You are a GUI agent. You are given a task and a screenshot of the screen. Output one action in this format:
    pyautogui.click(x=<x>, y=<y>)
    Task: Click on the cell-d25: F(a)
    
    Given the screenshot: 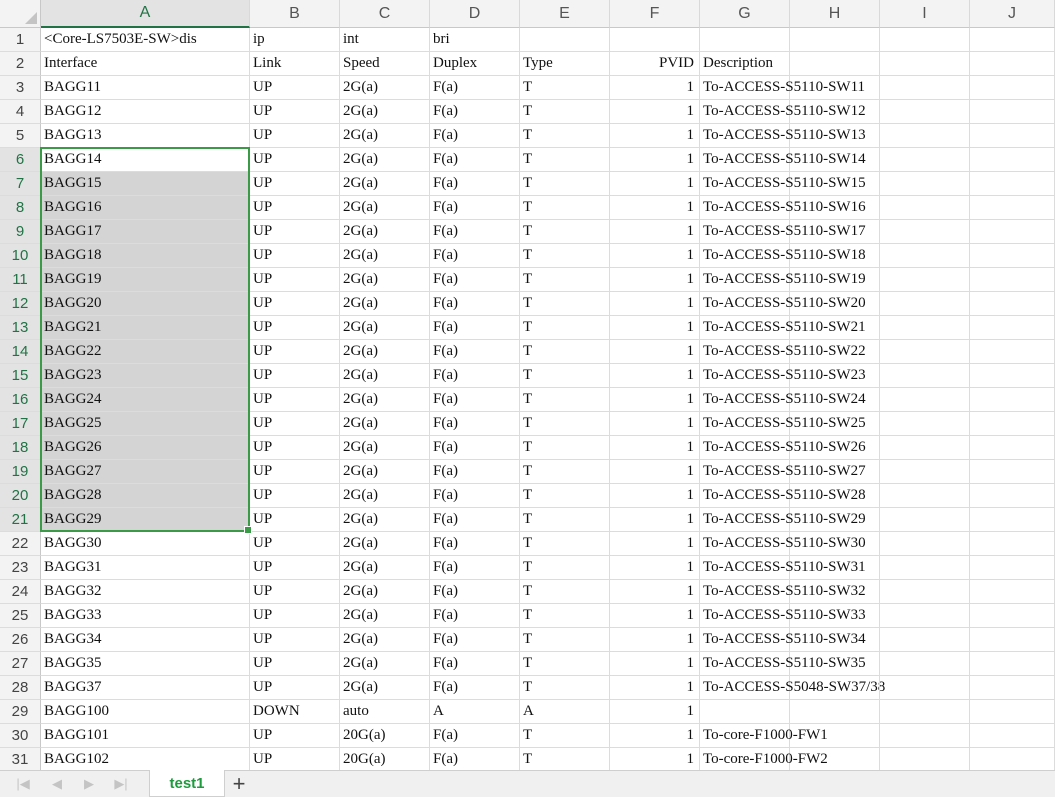 What is the action you would take?
    pyautogui.click(x=475, y=616)
    